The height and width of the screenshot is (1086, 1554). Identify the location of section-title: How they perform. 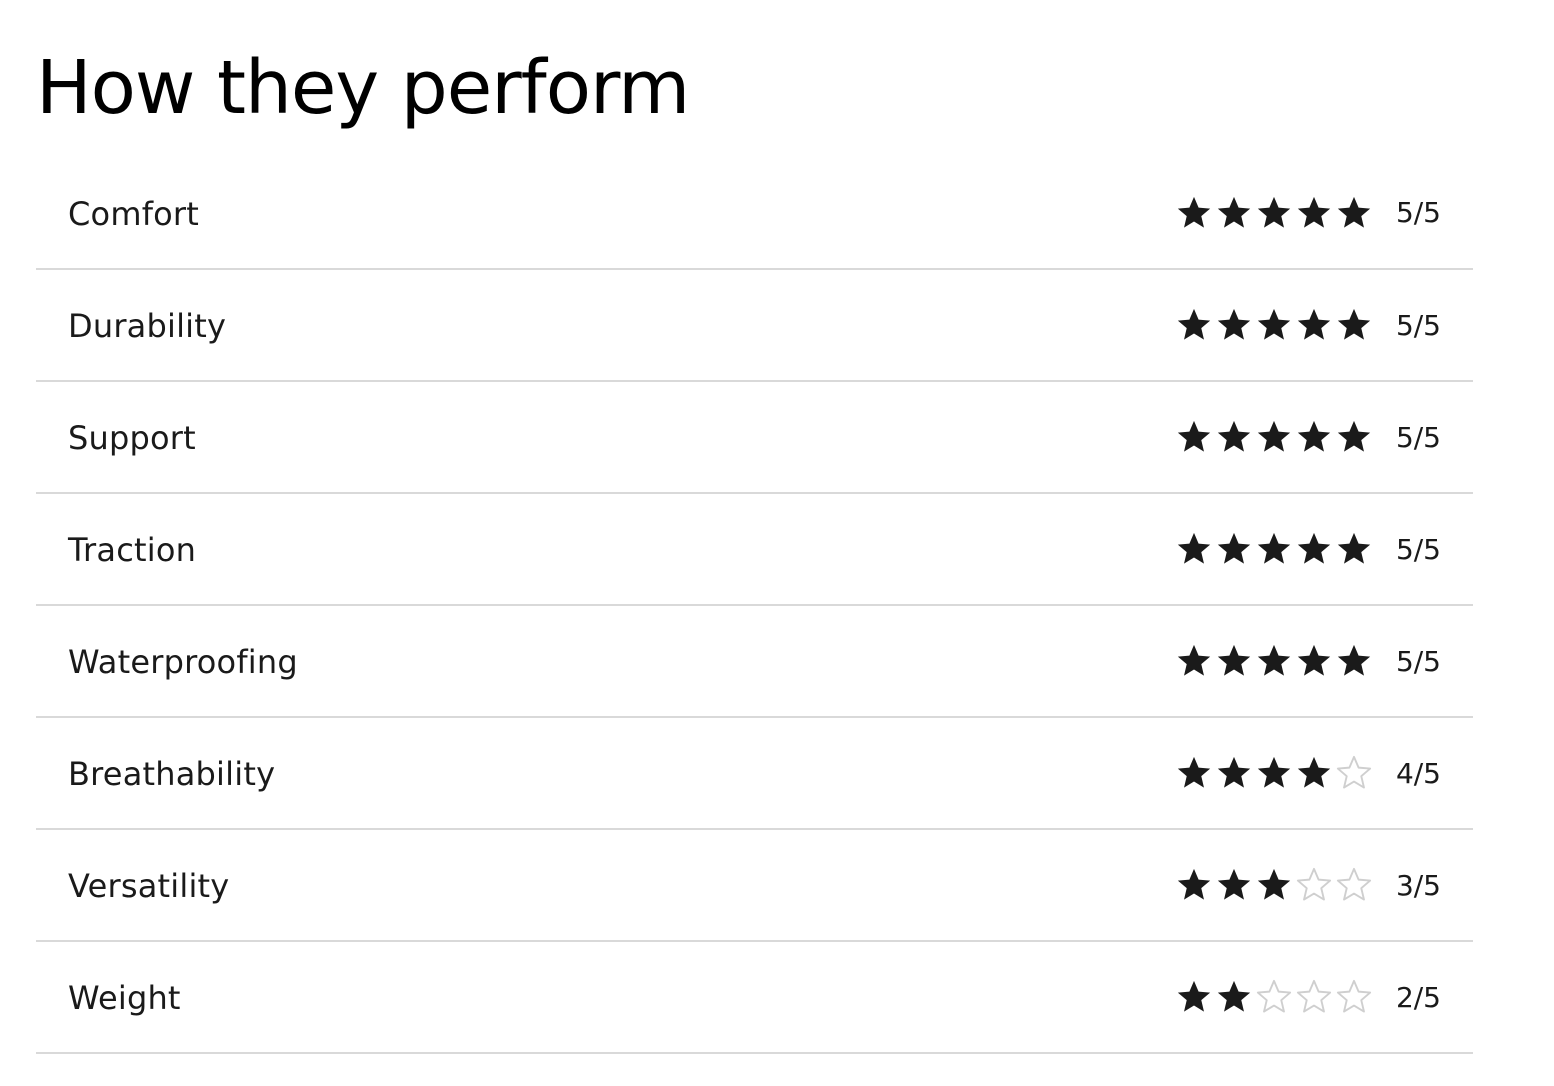
(363, 88).